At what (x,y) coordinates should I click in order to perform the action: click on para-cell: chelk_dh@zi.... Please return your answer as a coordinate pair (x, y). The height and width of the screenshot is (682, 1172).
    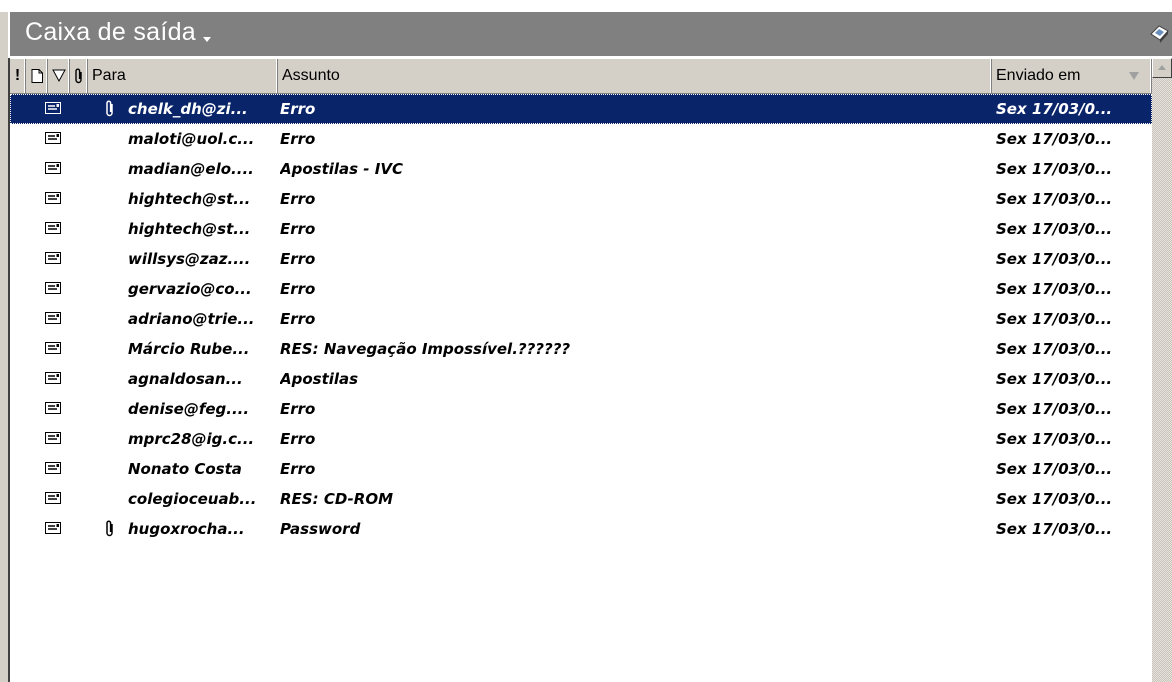
    Looking at the image, I should click on (188, 109).